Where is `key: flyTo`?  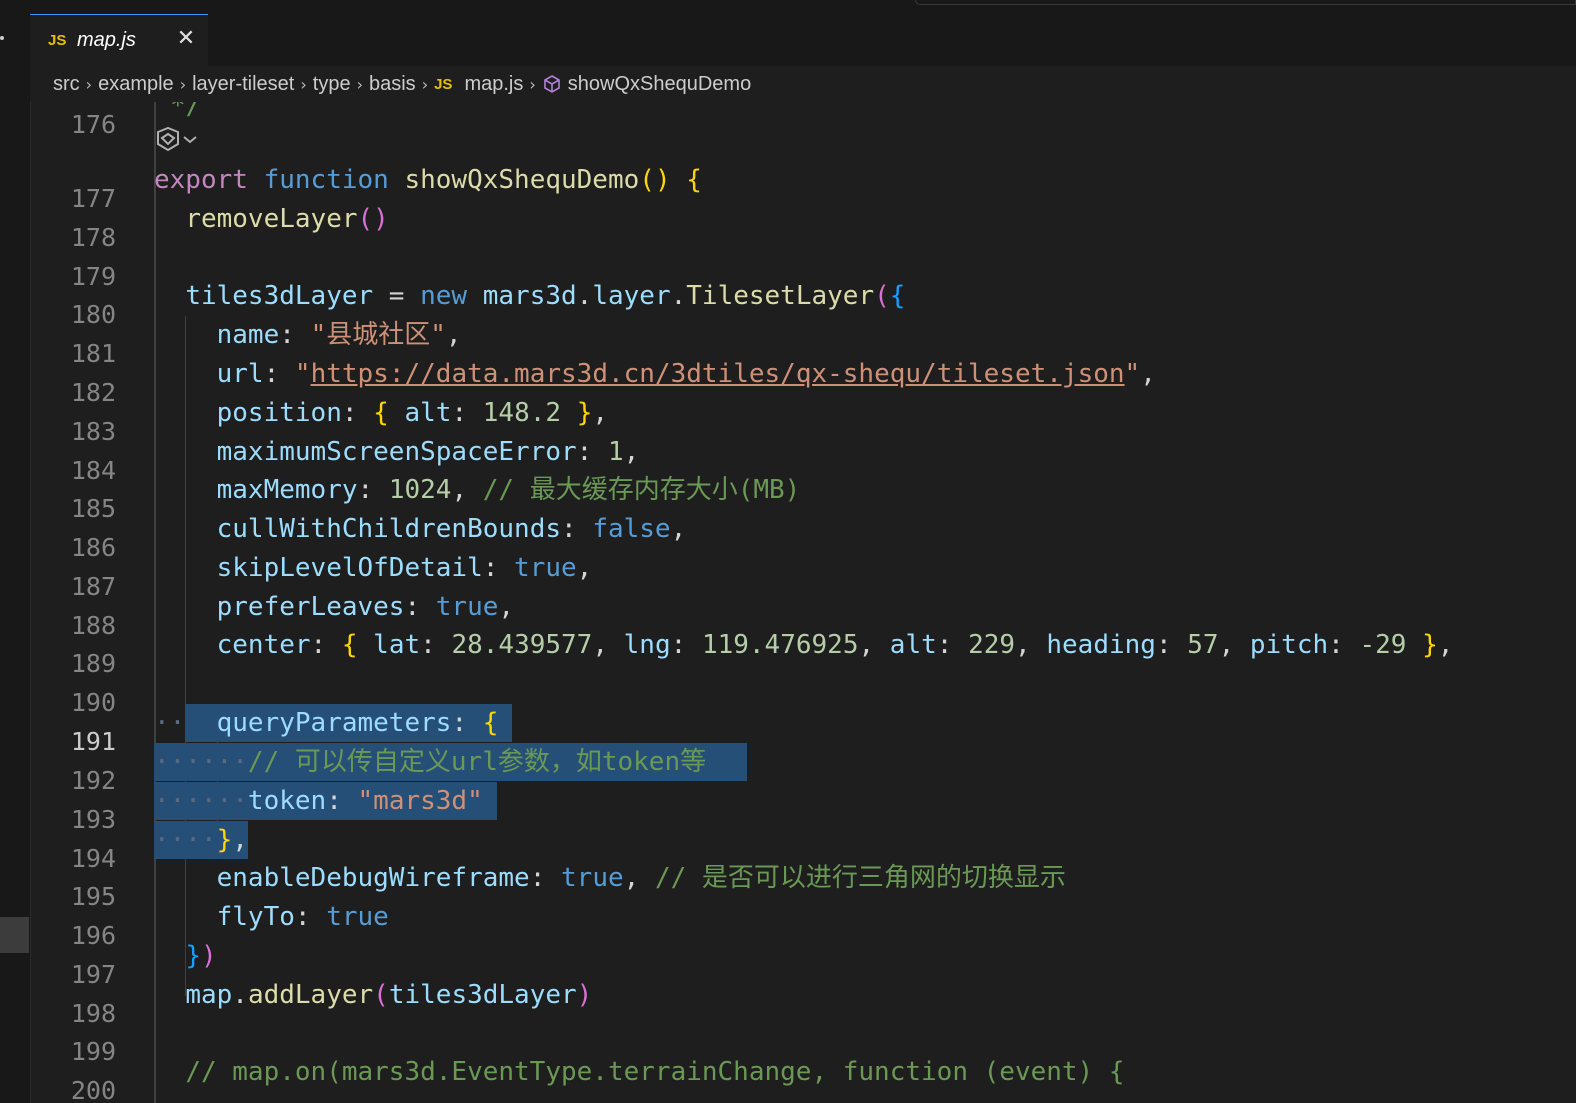 key: flyTo is located at coordinates (255, 917).